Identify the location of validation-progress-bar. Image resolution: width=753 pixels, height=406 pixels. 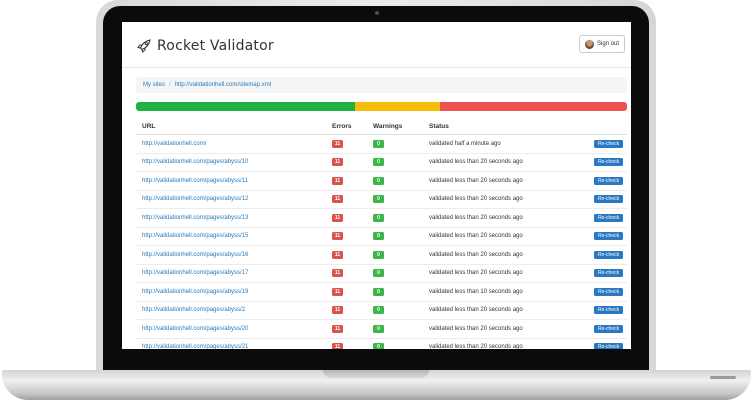
(381, 106).